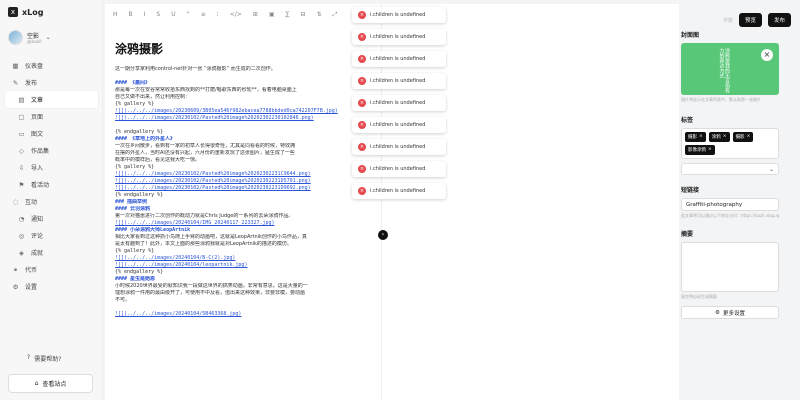  Describe the element at coordinates (203, 15) in the screenshot. I see `toolbar-button: ≡` at that location.